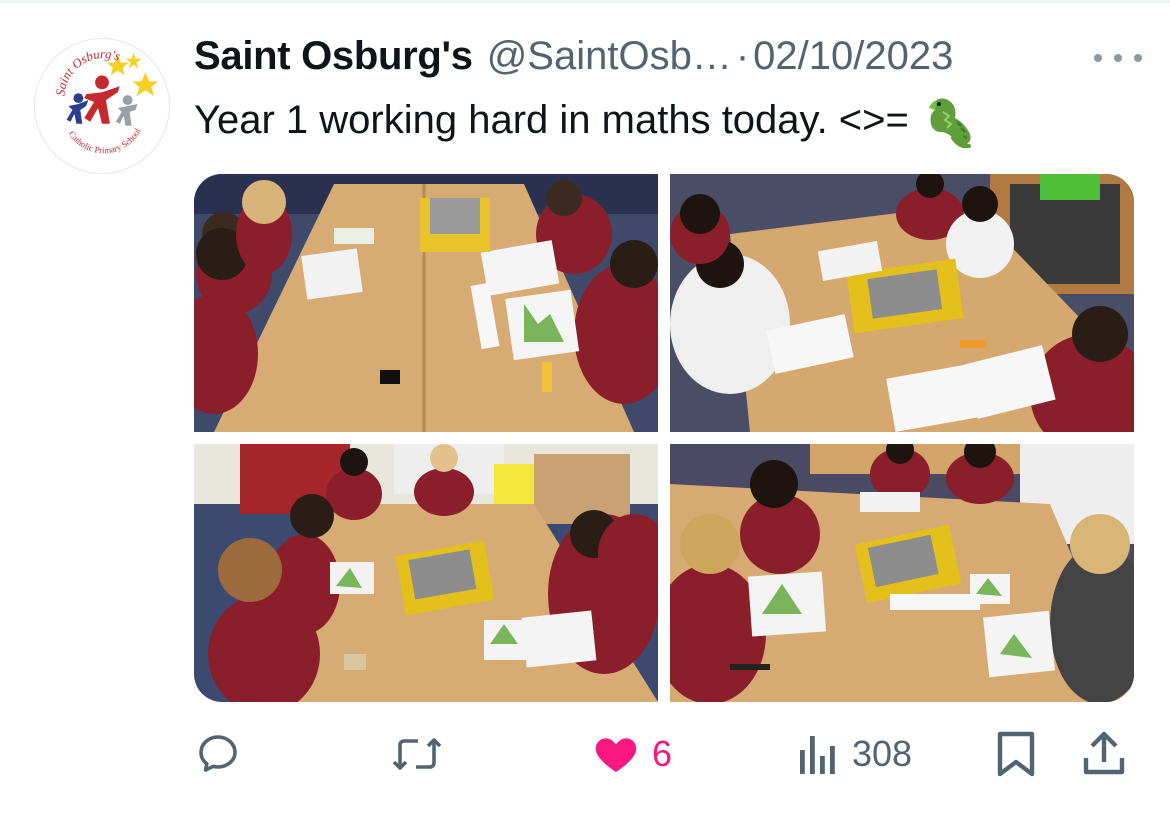  I want to click on tweet-date: 02/10/2023, so click(853, 56).